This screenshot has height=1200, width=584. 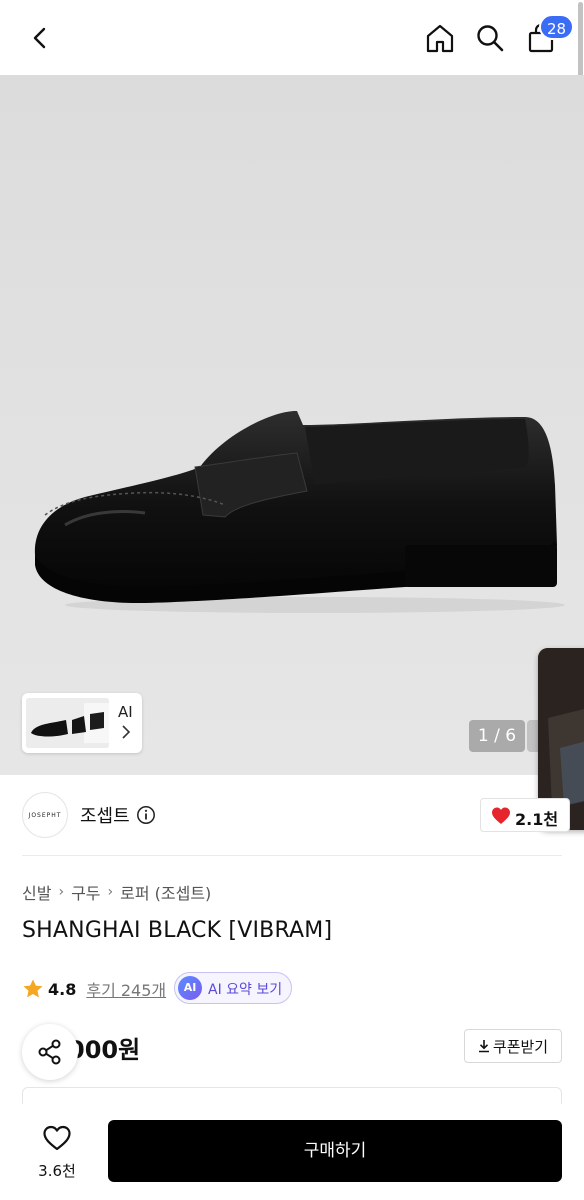 What do you see at coordinates (177, 930) in the screenshot?
I see `product-title: SHANGHAI BLACK [VIBRAM]` at bounding box center [177, 930].